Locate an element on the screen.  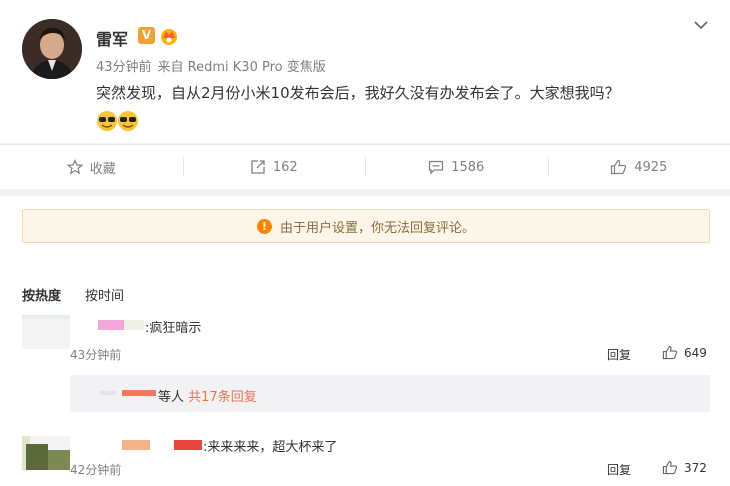
verified-v-icon: V is located at coordinates (146, 35).